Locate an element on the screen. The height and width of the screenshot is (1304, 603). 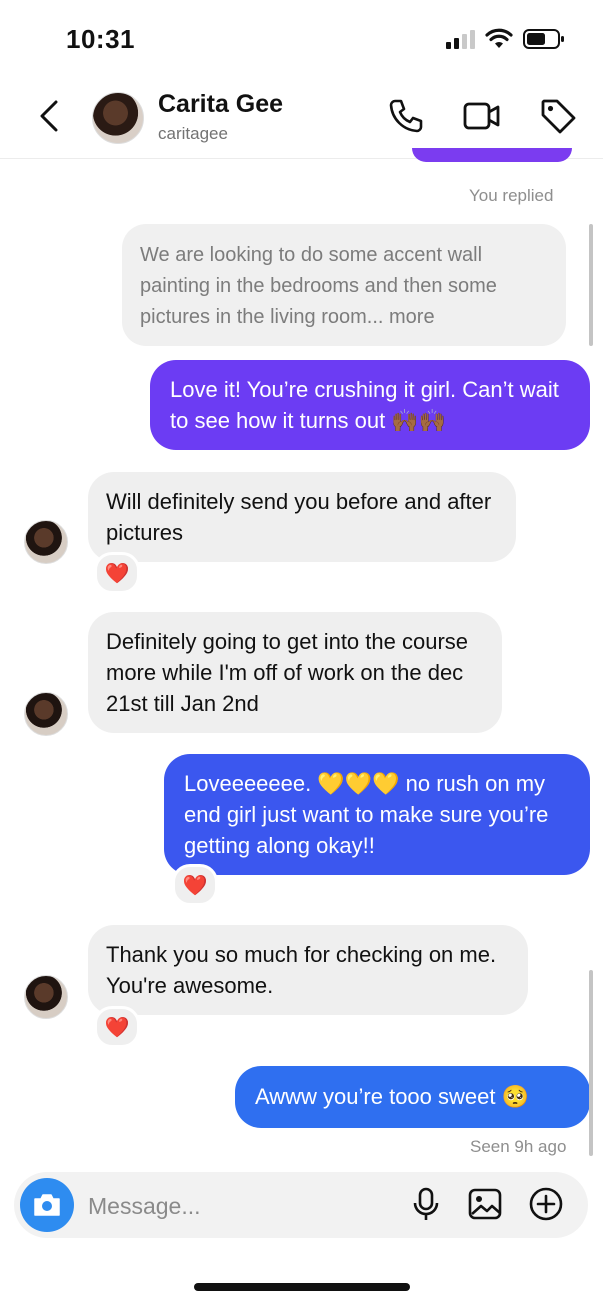
seen-status: Seen 9h ago is located at coordinates (518, 1146).